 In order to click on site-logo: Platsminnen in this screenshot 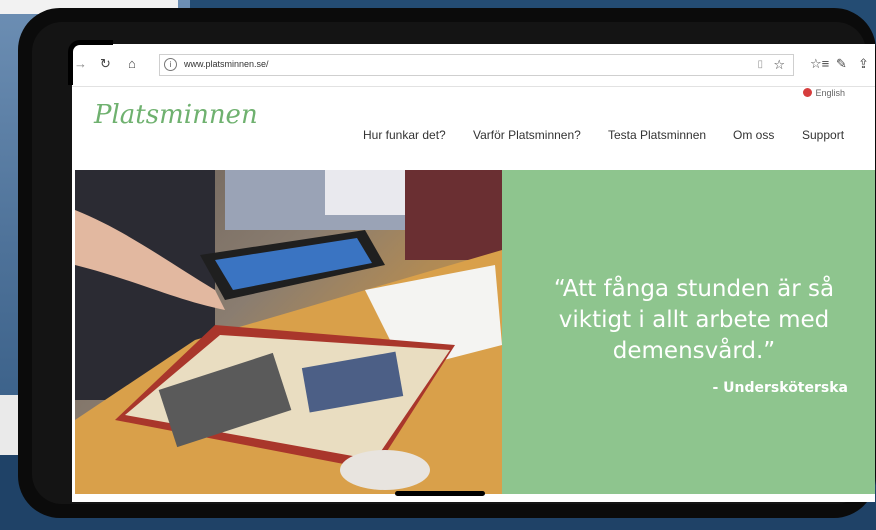, I will do `click(176, 115)`.